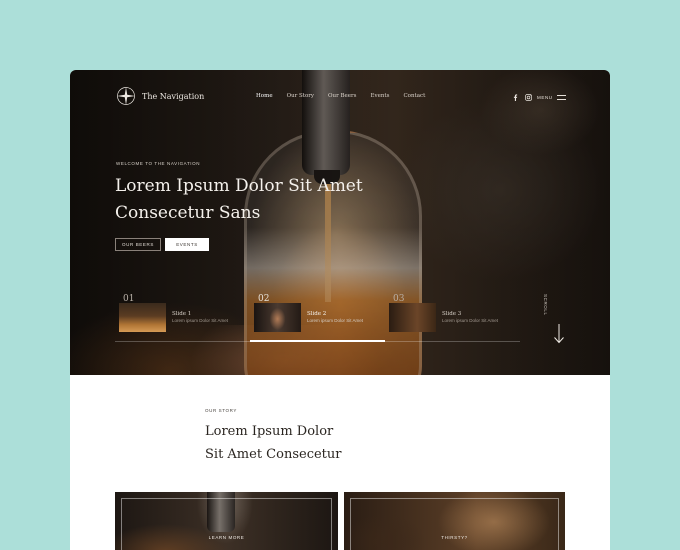 This screenshot has height=550, width=680. What do you see at coordinates (221, 410) in the screenshot?
I see `story-eyebrow: OUR STORY` at bounding box center [221, 410].